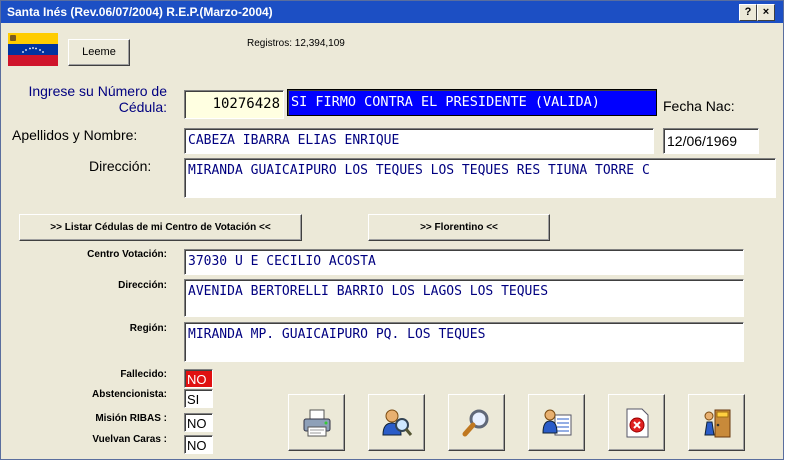 The height and width of the screenshot is (467, 788). Describe the element at coordinates (459, 227) in the screenshot. I see `florentino-button: >> Florentino <<` at that location.